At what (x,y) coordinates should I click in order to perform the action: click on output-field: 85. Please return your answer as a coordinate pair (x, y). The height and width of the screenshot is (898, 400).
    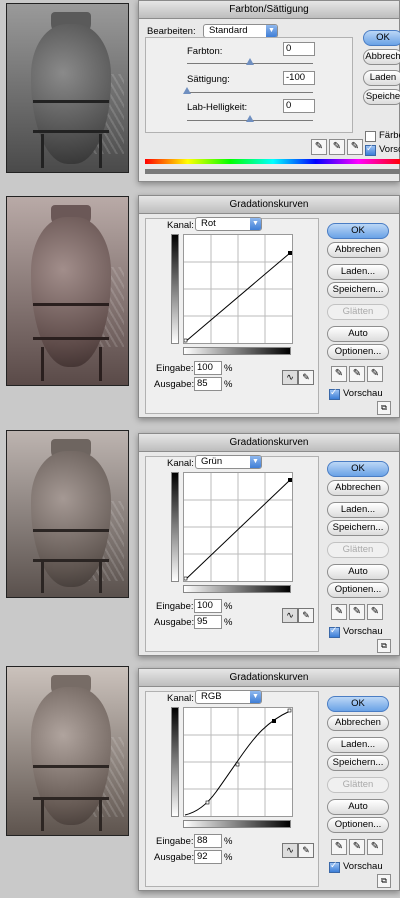
    Looking at the image, I should click on (208, 384).